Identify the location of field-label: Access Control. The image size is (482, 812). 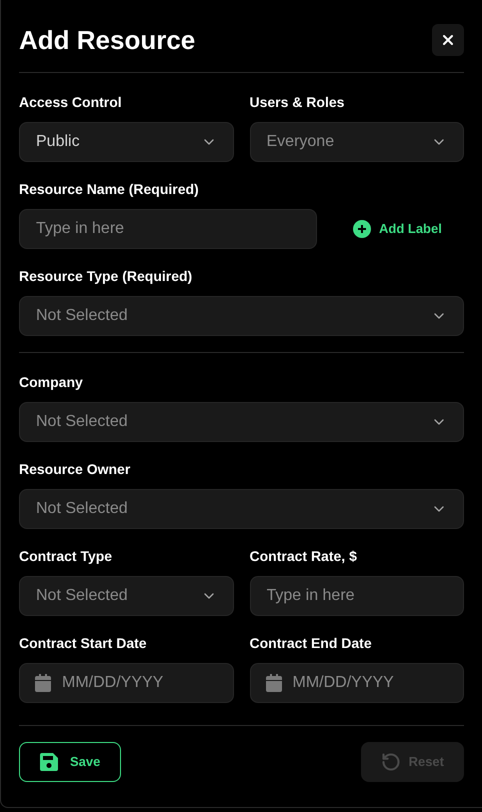
(71, 102).